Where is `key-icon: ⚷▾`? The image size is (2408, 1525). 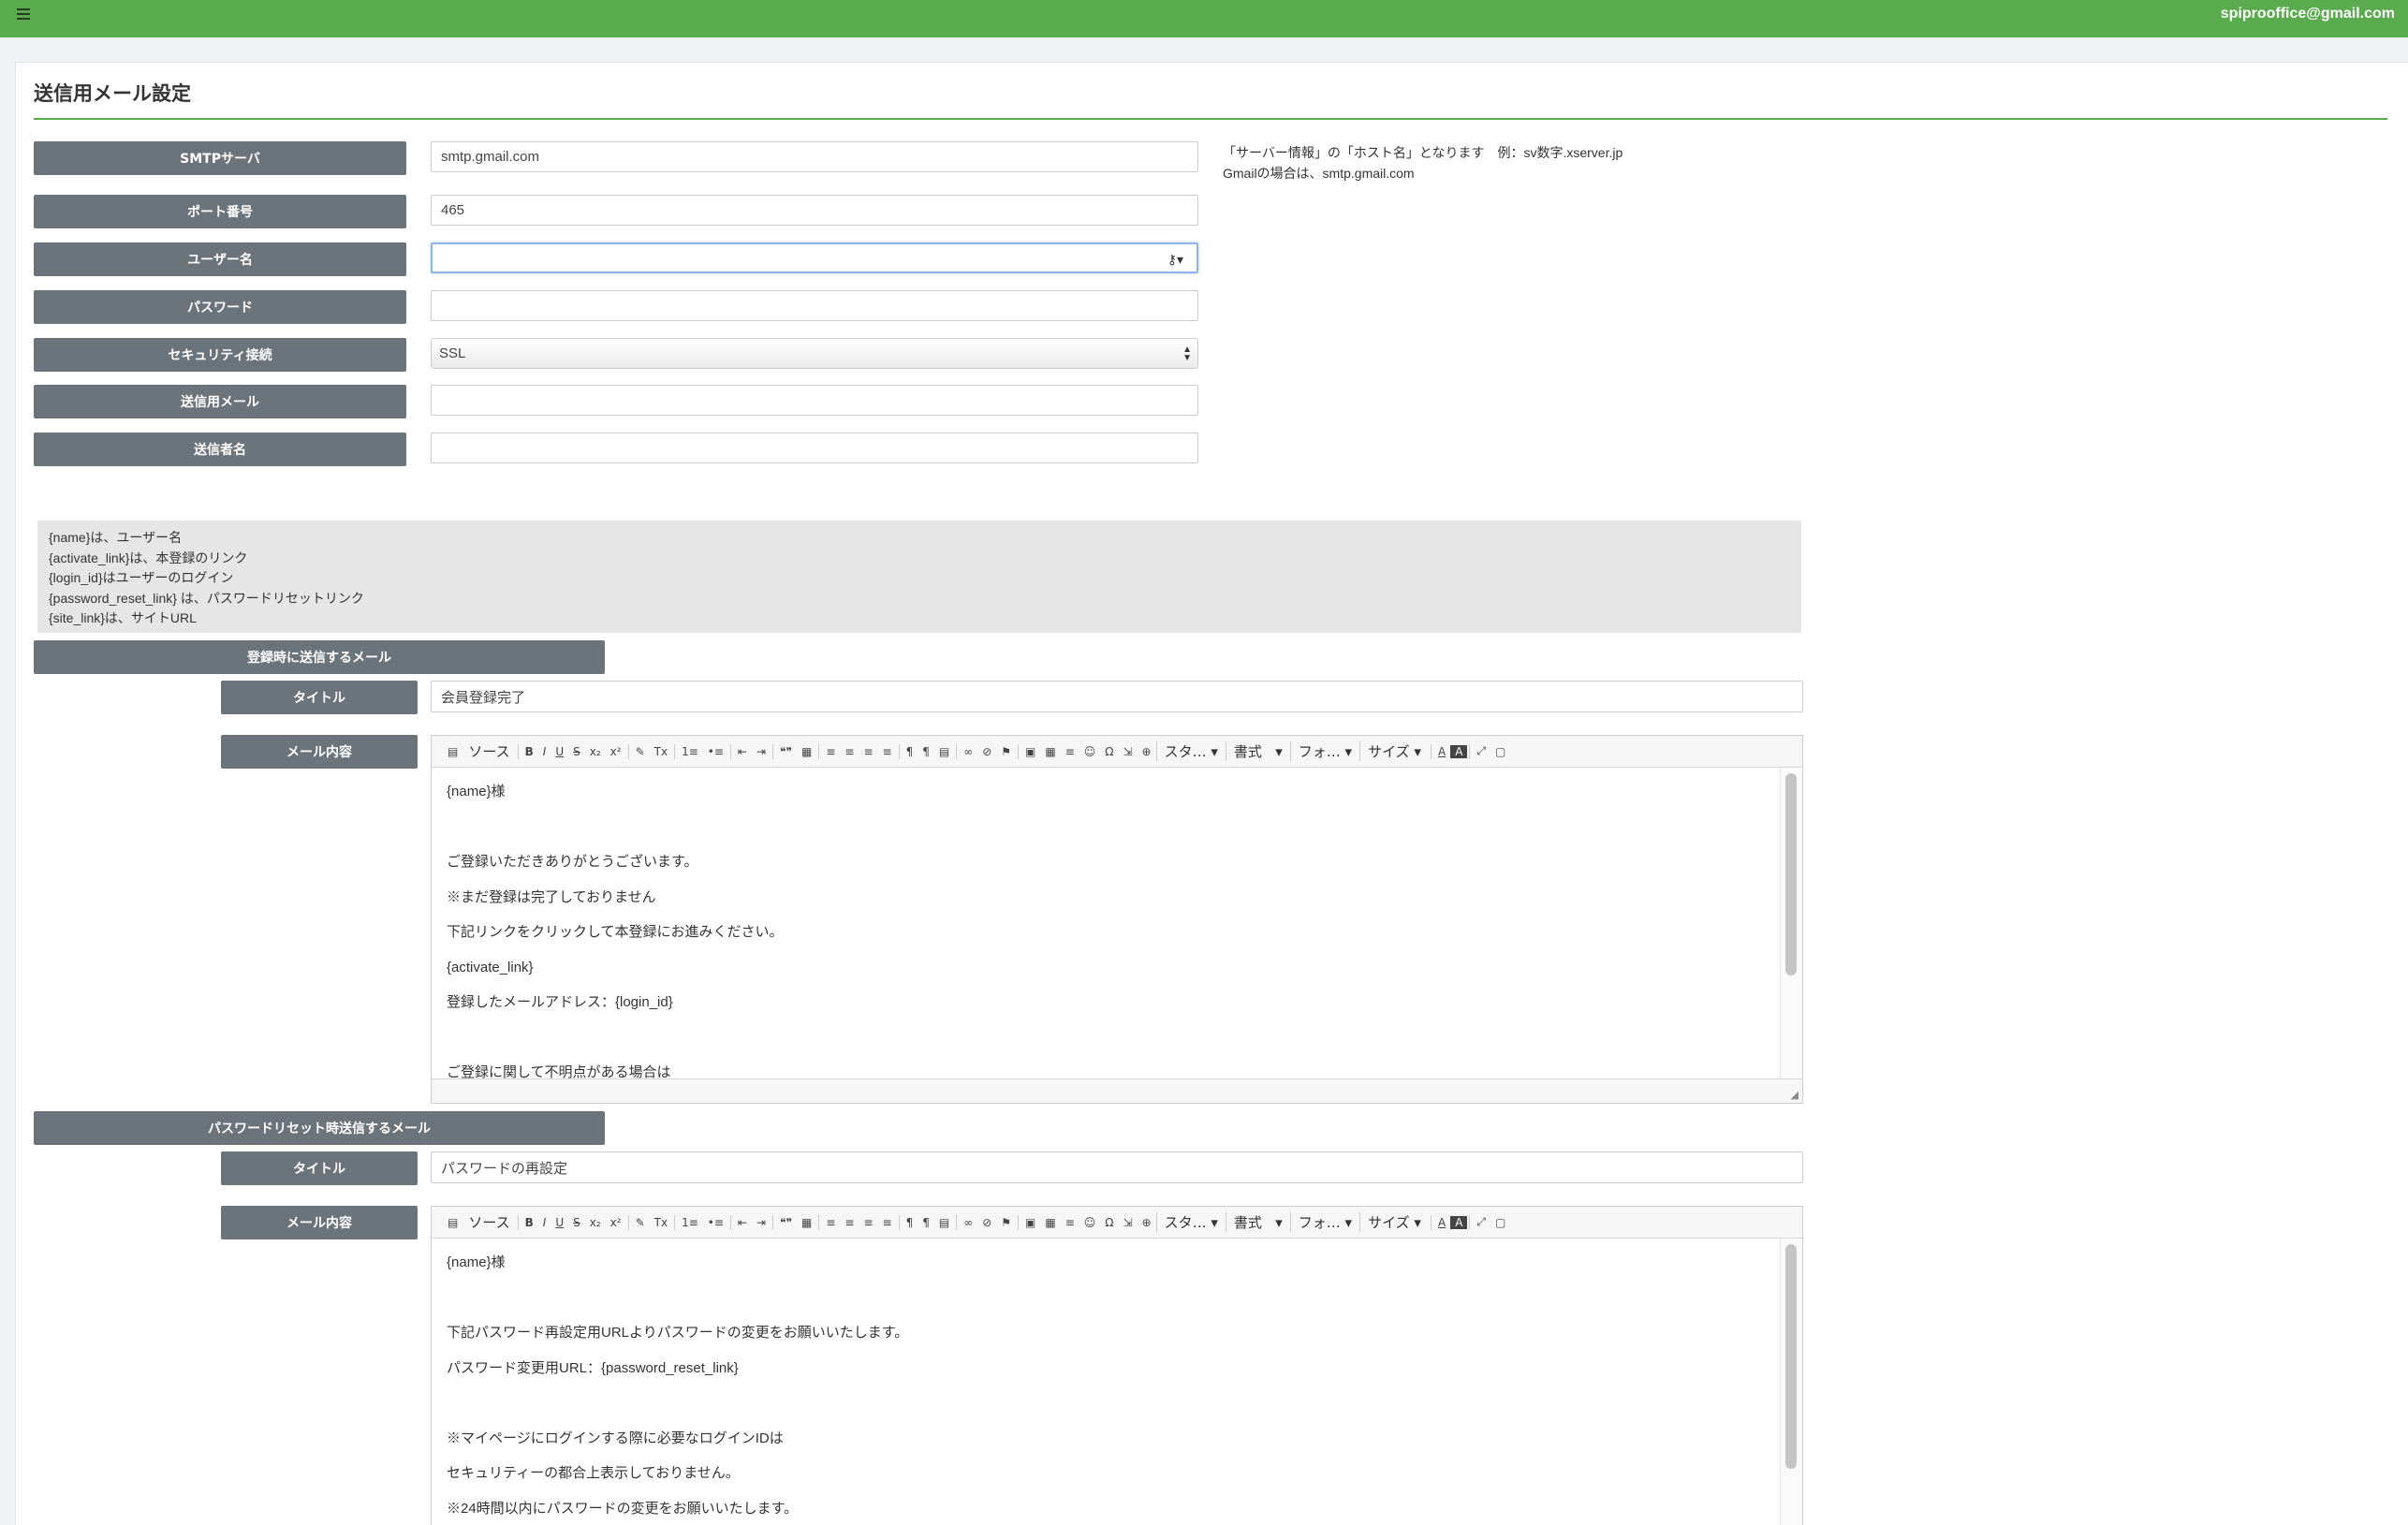 key-icon: ⚷▾ is located at coordinates (1175, 260).